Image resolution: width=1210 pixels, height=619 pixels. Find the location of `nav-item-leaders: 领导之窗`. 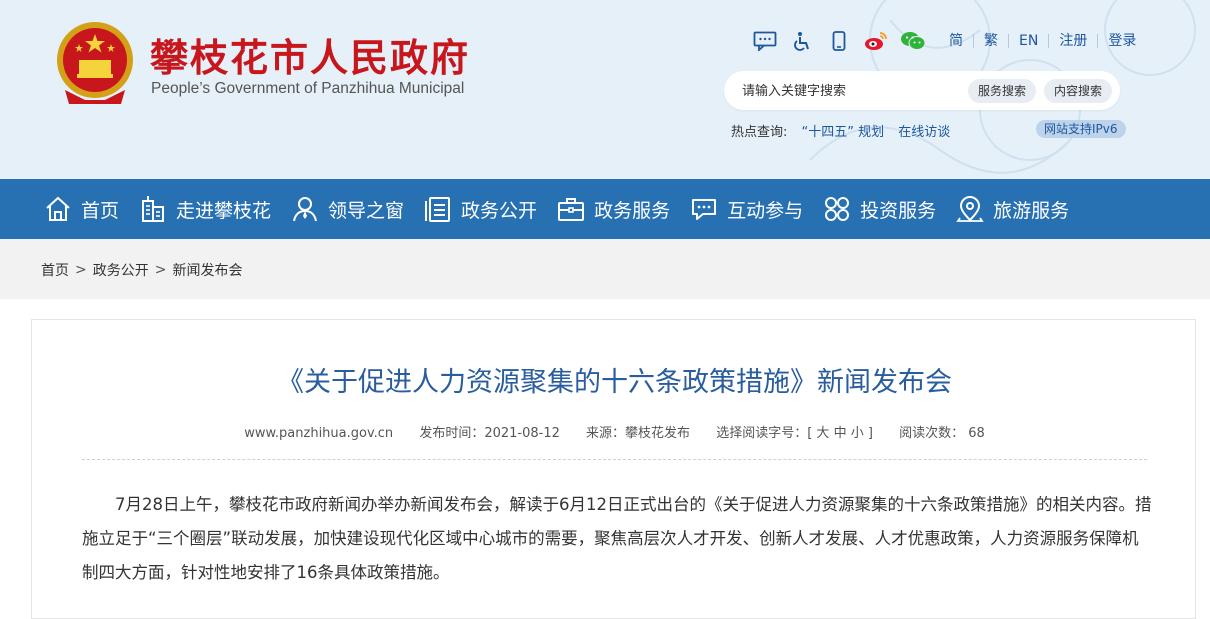

nav-item-leaders: 领导之窗 is located at coordinates (347, 209).